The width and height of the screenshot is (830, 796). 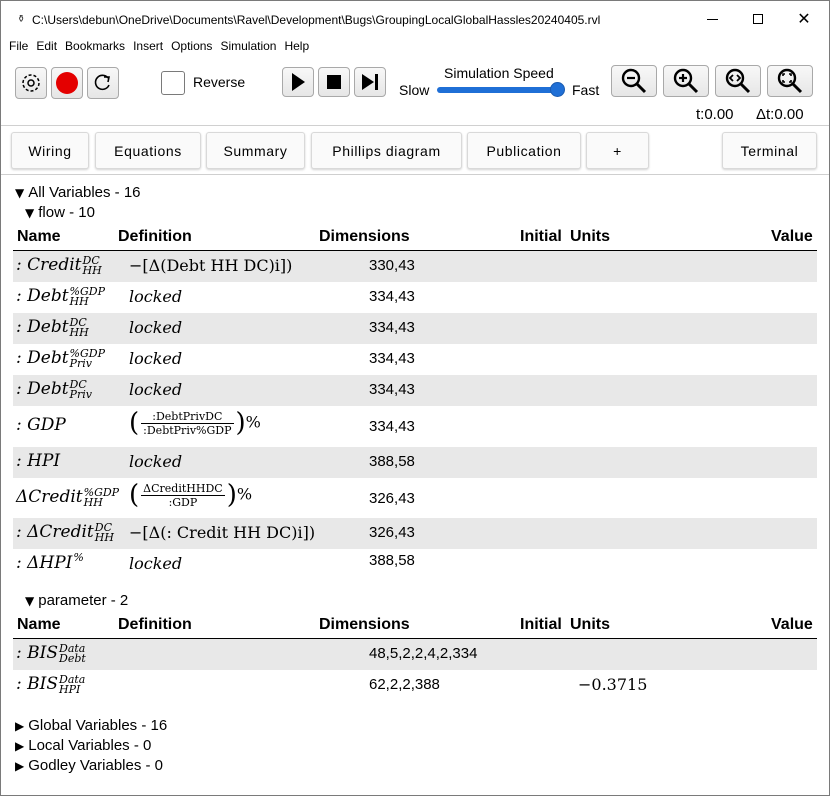 I want to click on menu-edit: Edit, so click(x=46, y=46).